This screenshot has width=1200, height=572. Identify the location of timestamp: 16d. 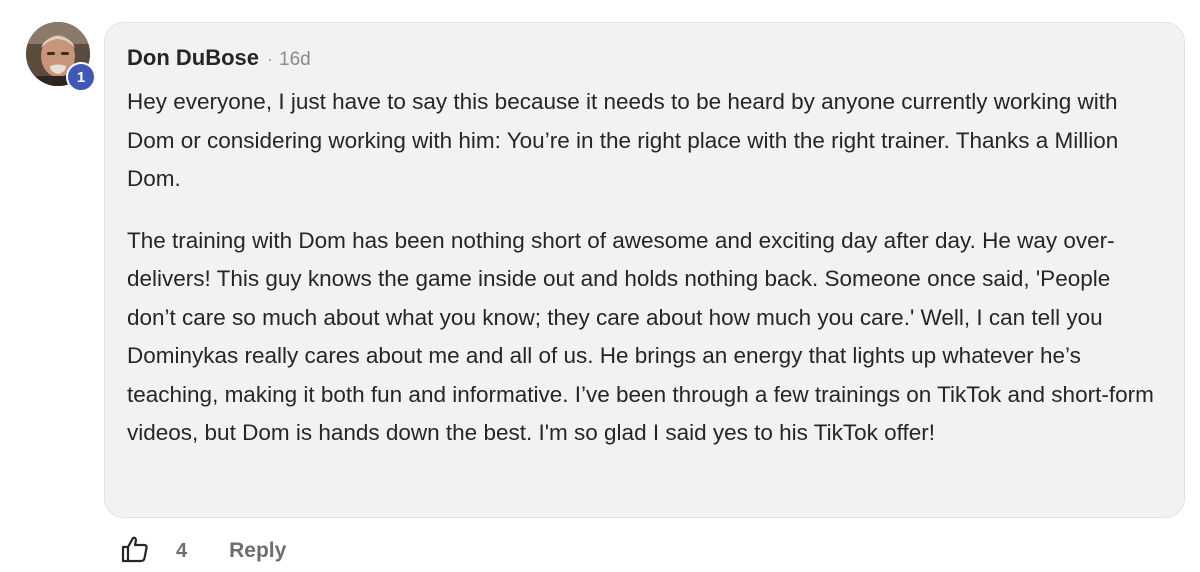
(295, 60).